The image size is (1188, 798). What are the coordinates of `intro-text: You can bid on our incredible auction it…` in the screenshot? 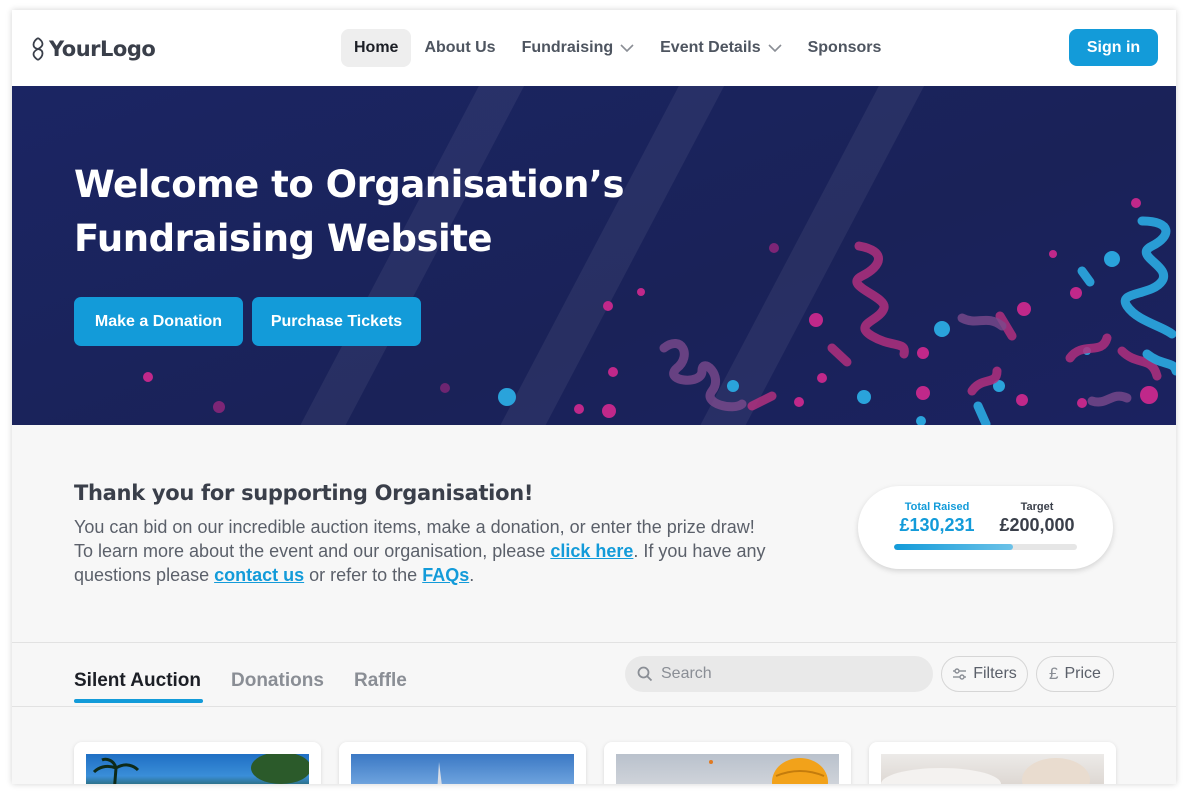 It's located at (454, 551).